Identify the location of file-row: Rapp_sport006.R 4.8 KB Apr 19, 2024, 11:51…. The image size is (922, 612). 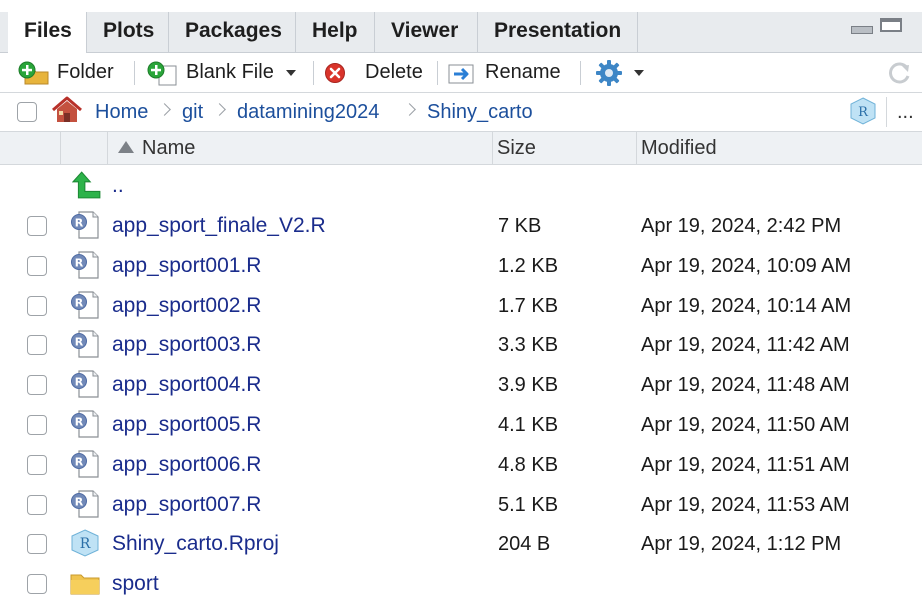
(461, 465).